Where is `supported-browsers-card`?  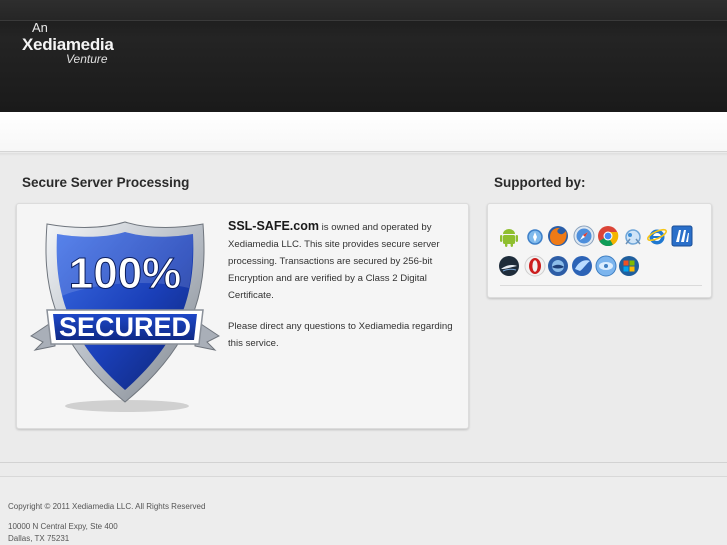 supported-browsers-card is located at coordinates (599, 250).